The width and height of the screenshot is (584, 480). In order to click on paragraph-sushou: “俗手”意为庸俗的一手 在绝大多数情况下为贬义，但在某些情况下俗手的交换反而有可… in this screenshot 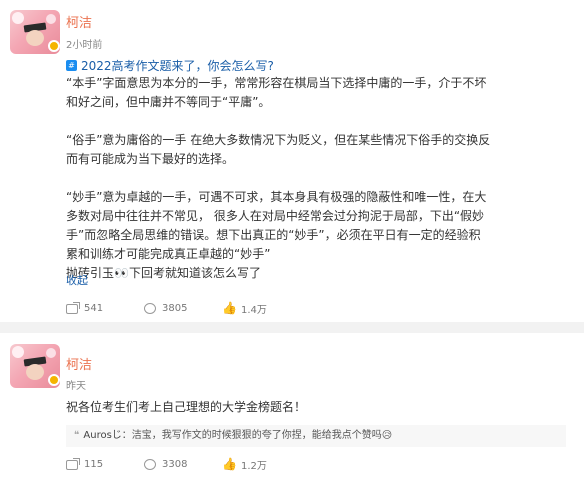, I will do `click(278, 149)`.